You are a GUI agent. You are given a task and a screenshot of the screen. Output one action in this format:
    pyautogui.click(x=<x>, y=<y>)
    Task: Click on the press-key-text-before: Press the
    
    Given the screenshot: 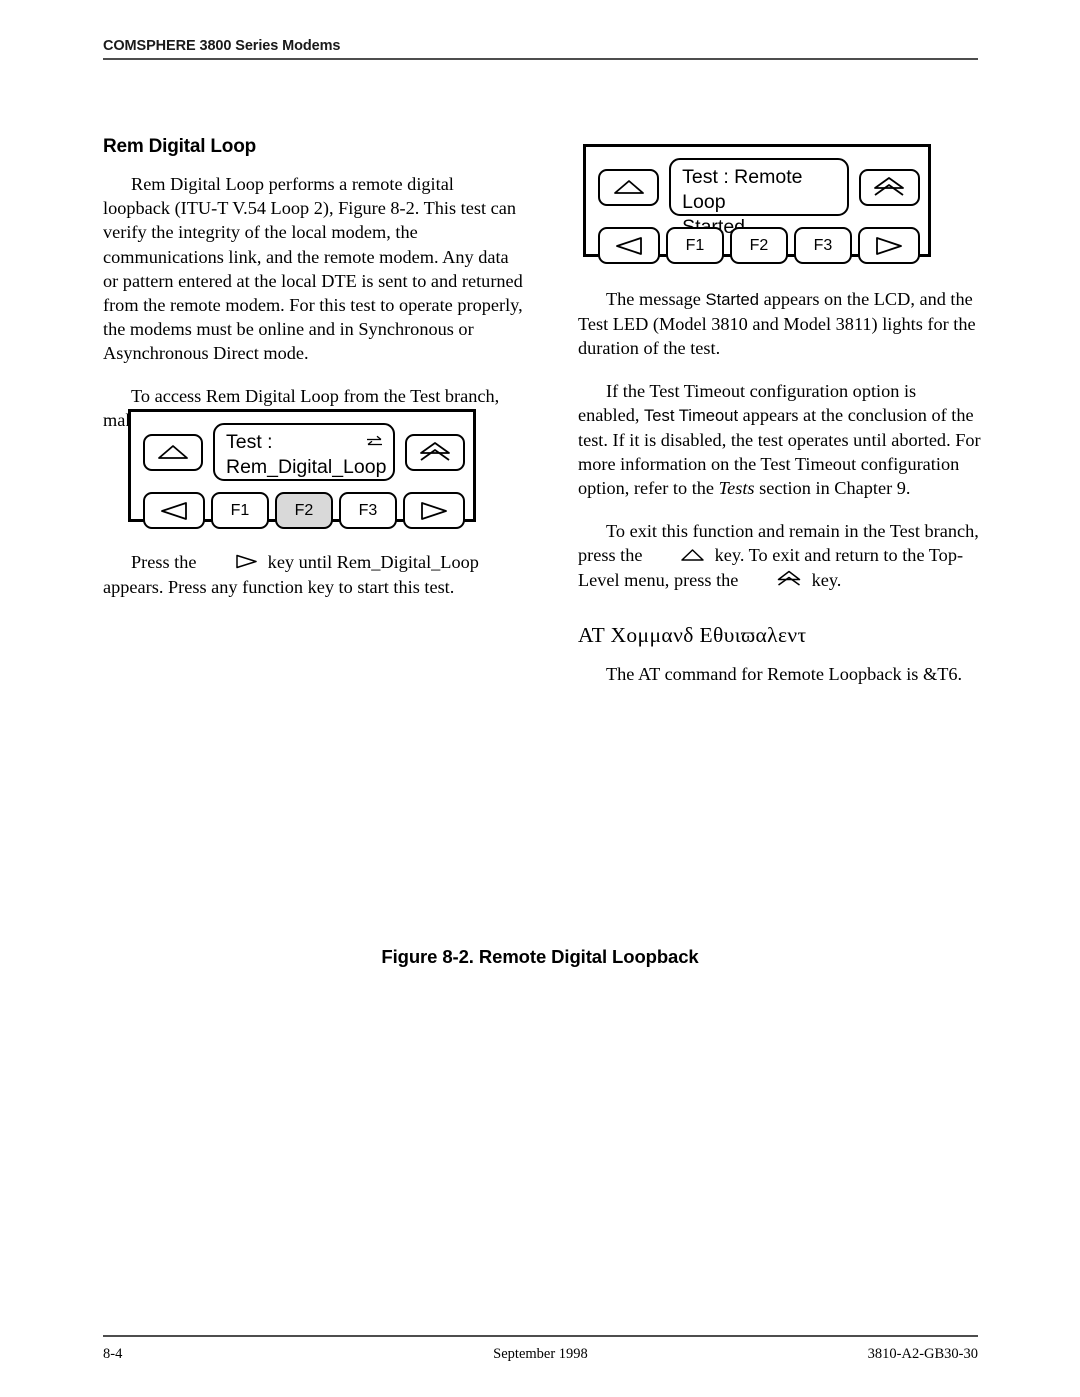 What is the action you would take?
    pyautogui.click(x=164, y=562)
    